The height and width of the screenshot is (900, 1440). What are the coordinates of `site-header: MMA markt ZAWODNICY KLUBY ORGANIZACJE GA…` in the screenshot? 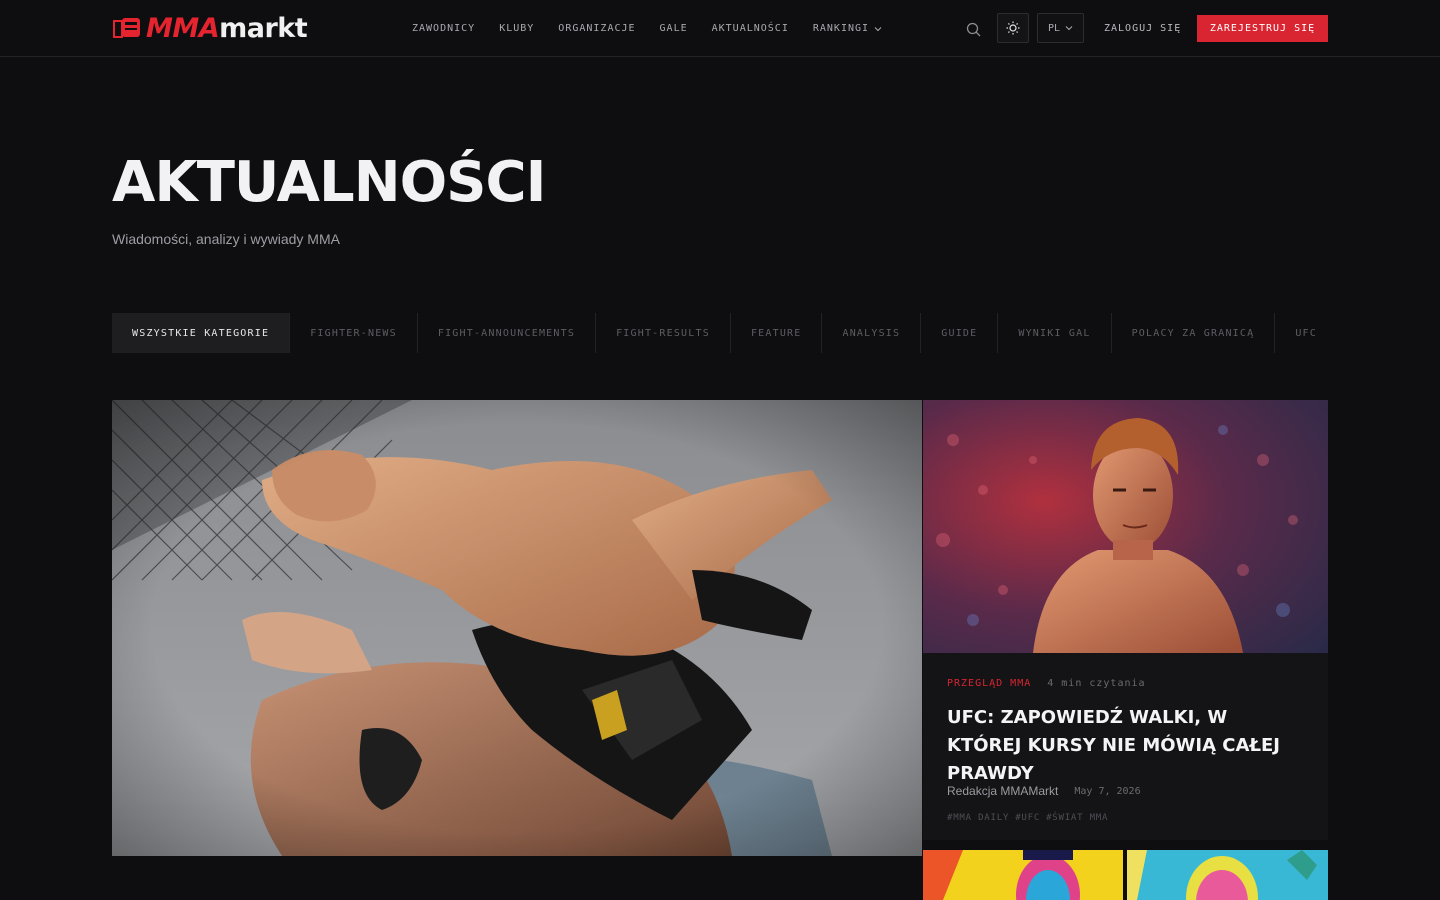 It's located at (720, 28).